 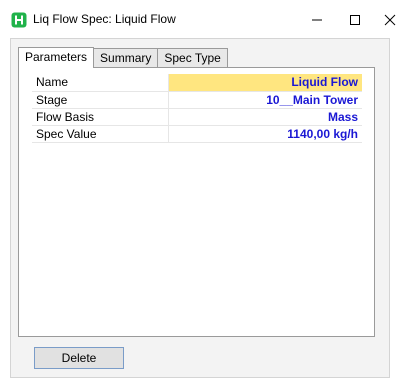 What do you see at coordinates (126, 57) in the screenshot?
I see `tab-summary: Summary` at bounding box center [126, 57].